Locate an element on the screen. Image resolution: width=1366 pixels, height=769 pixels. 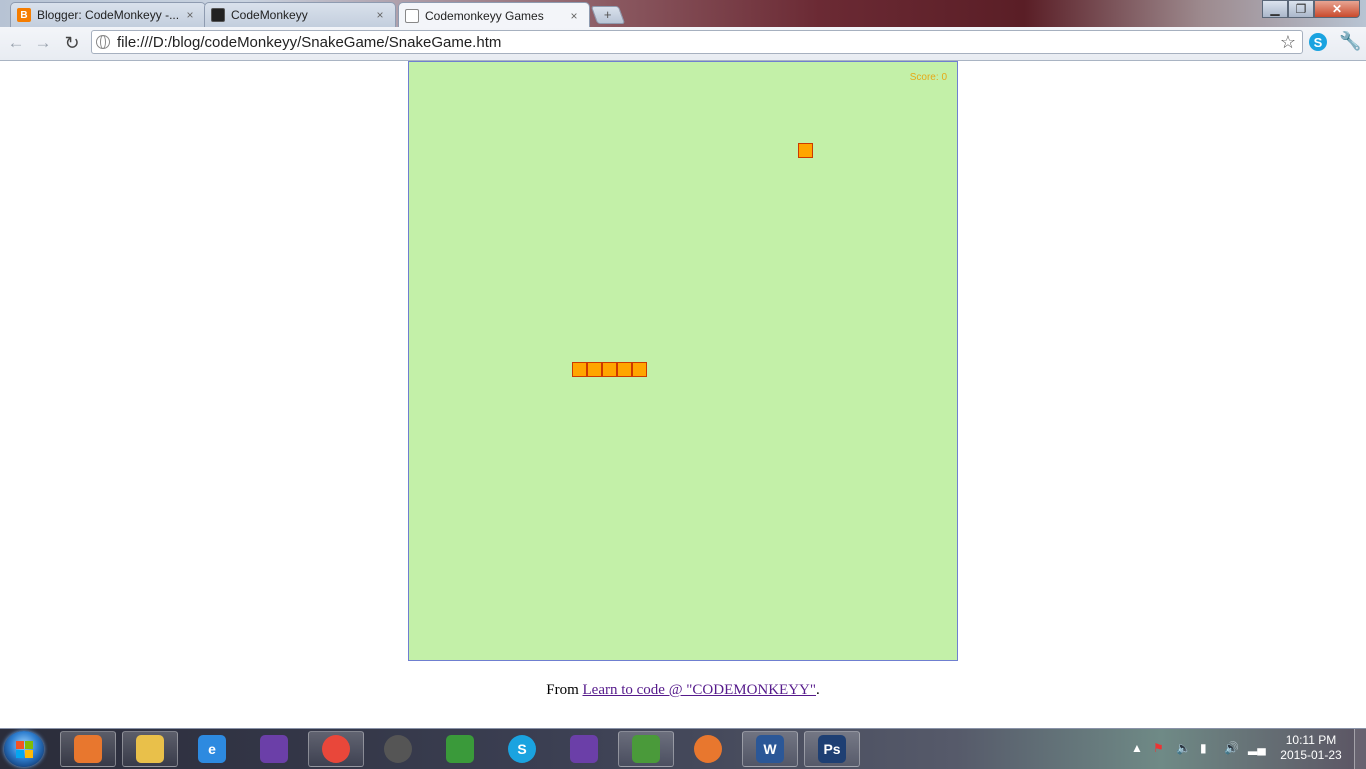
tab-codemonkeyy: CodeMonkeyy × is located at coordinates (300, 14).